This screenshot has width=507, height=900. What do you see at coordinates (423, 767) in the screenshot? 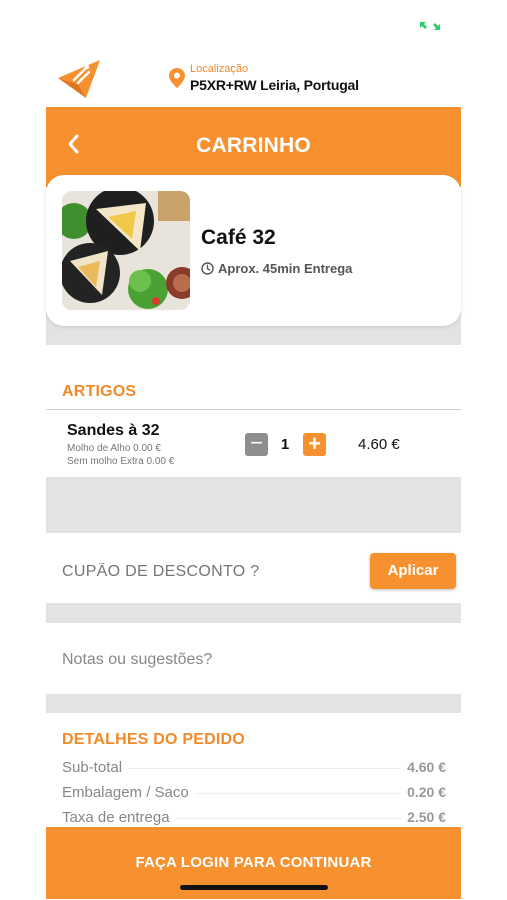
I see `detail-value: 4.60 €` at bounding box center [423, 767].